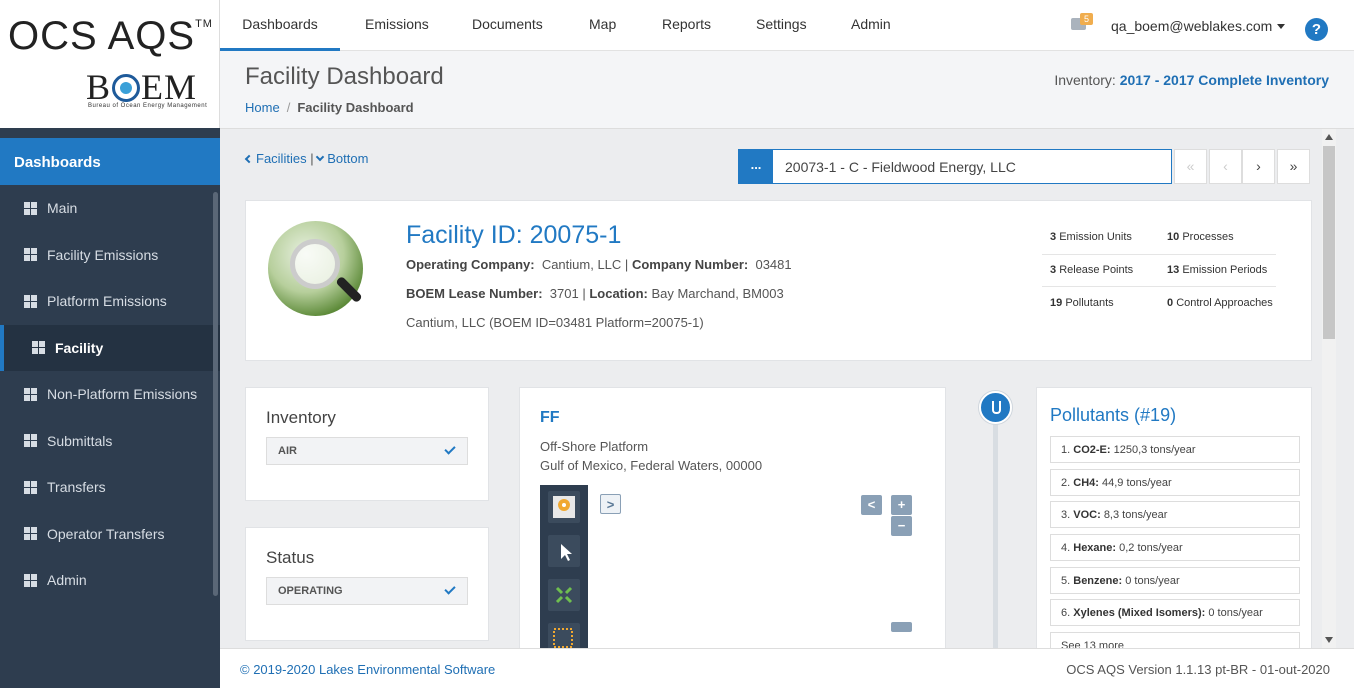 The height and width of the screenshot is (688, 1354). I want to click on sidebar-scrollbar, so click(215, 394).